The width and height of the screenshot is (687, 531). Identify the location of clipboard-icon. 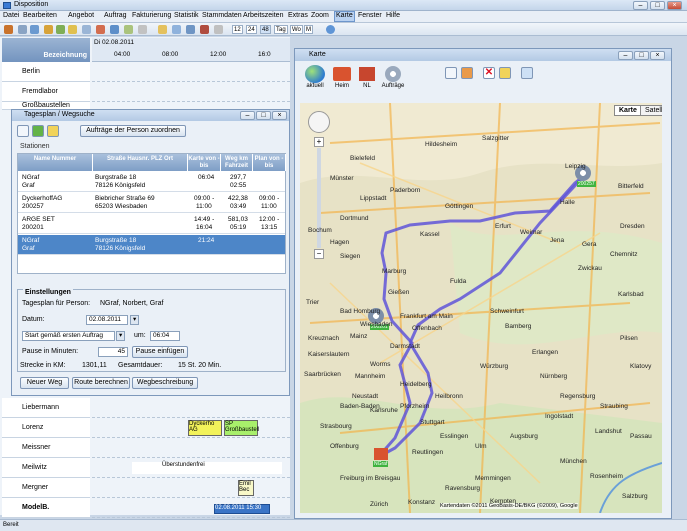
(527, 73).